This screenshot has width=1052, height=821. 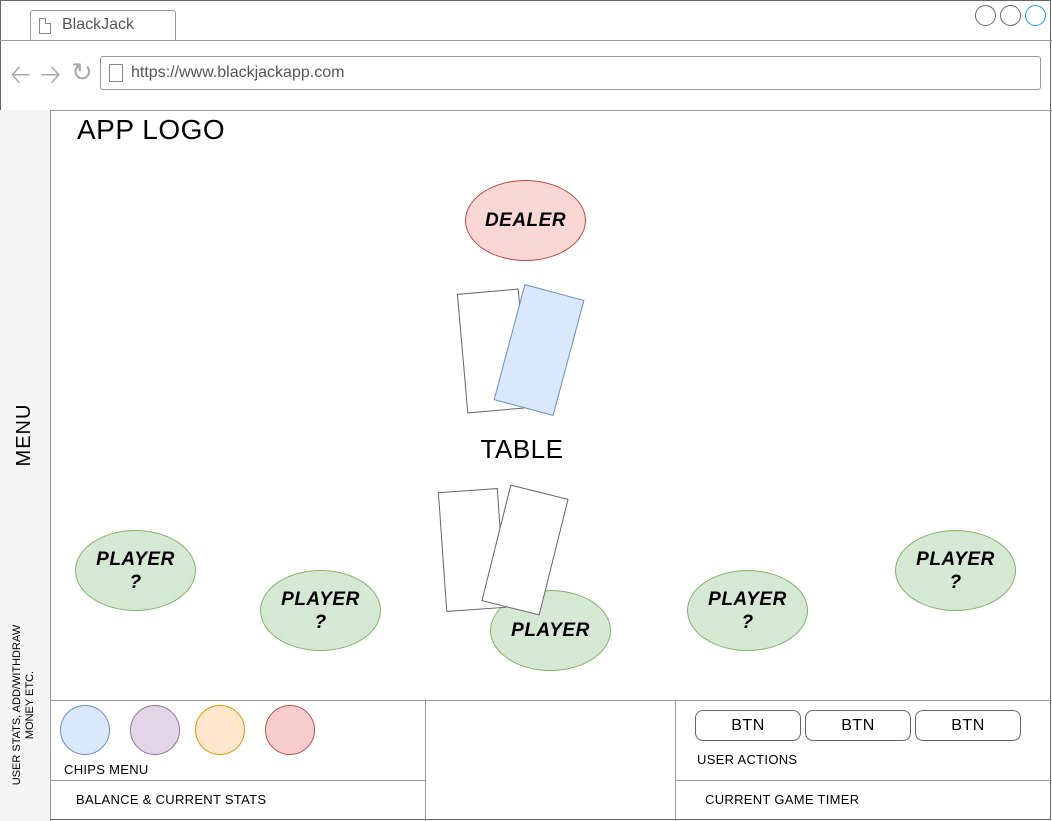 I want to click on back-arrow-icon: 🡠, so click(x=20, y=74).